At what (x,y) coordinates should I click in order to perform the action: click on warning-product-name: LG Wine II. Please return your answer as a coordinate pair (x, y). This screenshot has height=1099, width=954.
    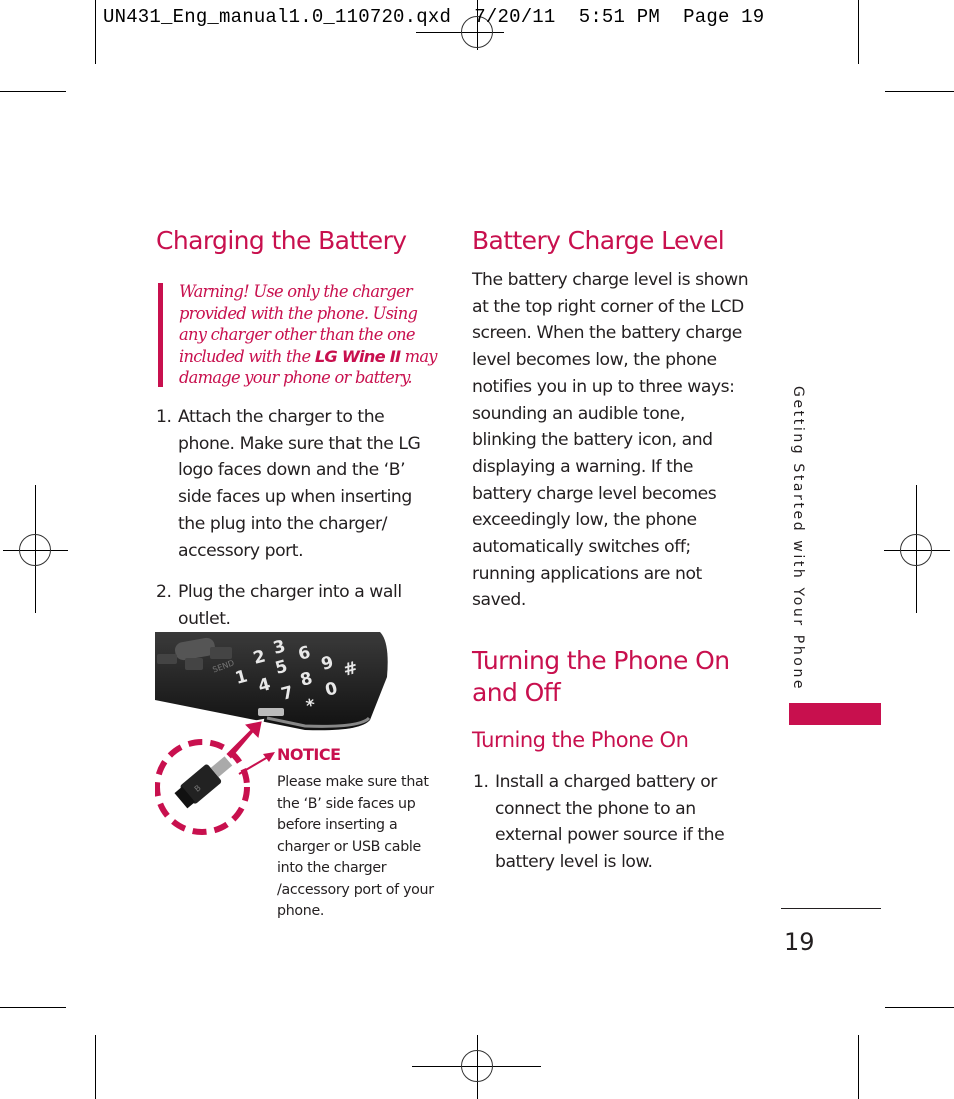
    Looking at the image, I should click on (357, 356).